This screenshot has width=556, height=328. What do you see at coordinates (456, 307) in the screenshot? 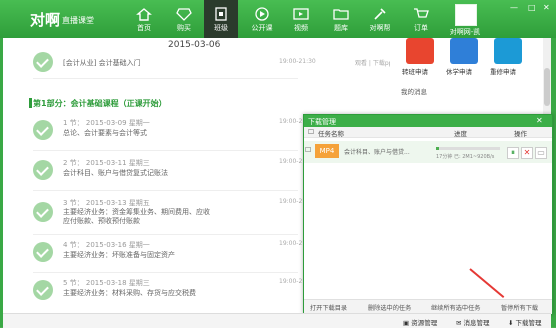
I see `resume-selected-button: 继续所有选中任务` at bounding box center [456, 307].